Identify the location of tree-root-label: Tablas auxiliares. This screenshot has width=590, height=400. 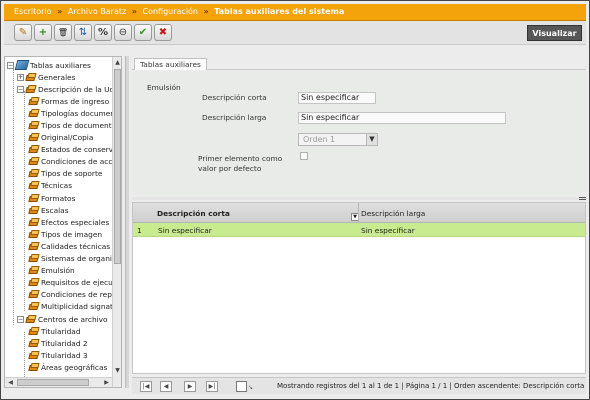
(60, 65).